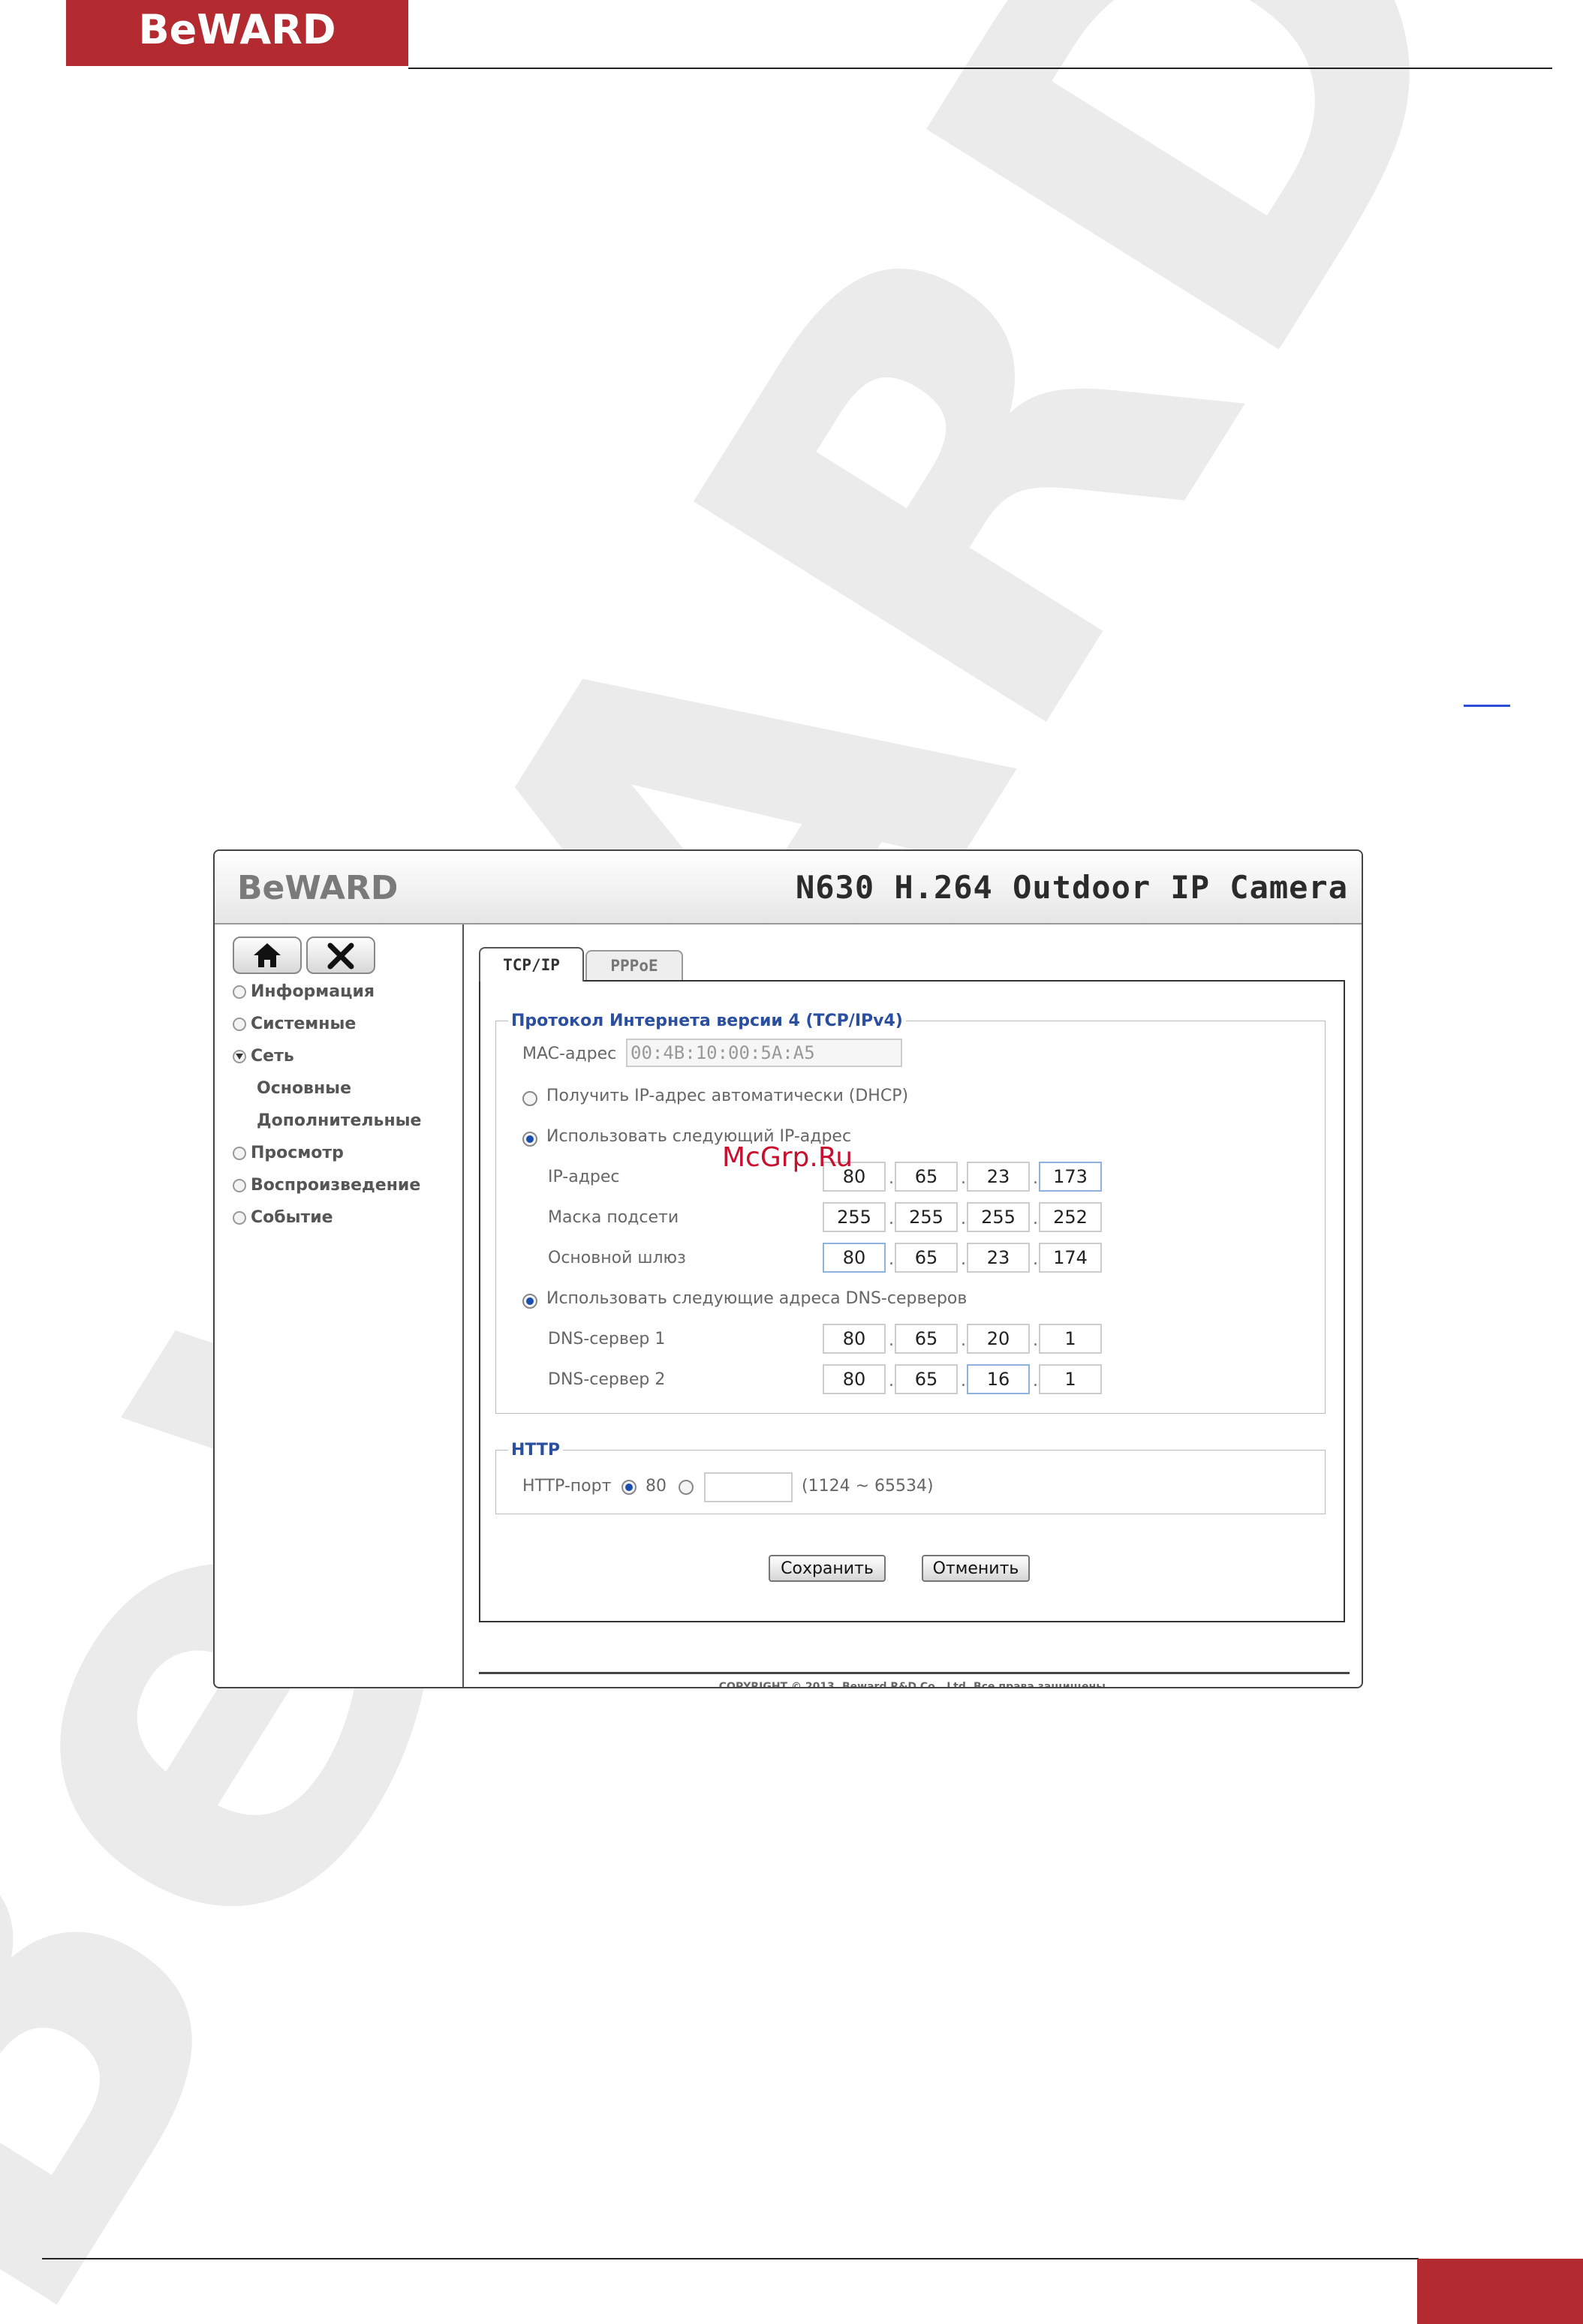 This screenshot has height=2324, width=1583. I want to click on http-port-range-hint: (1124 ~ 65534), so click(868, 1486).